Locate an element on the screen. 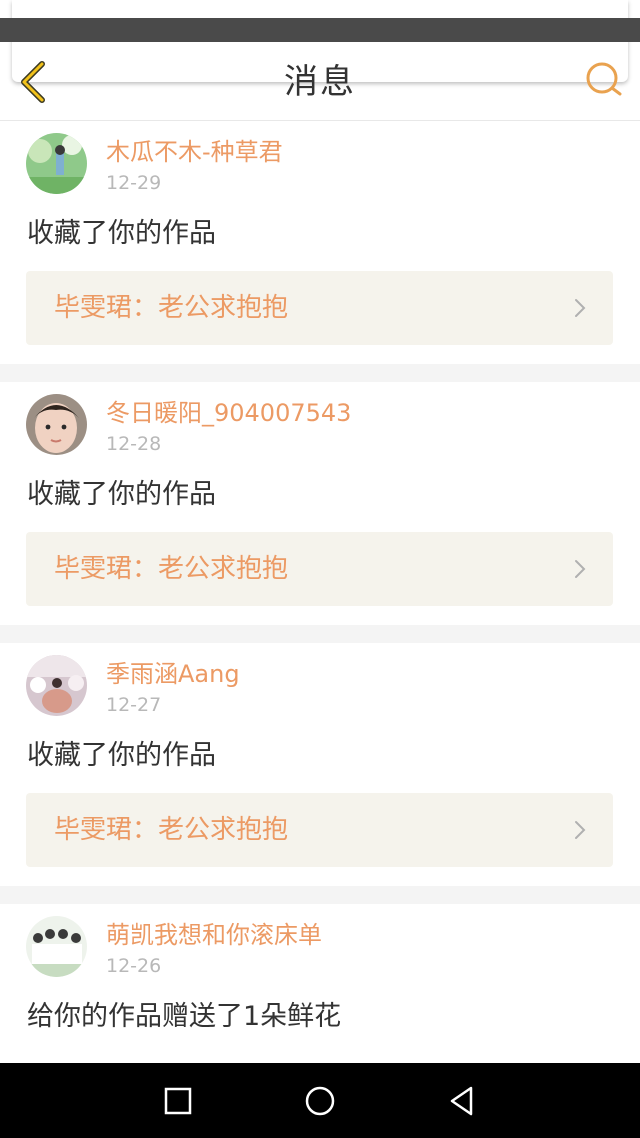  search-icon is located at coordinates (604, 79).